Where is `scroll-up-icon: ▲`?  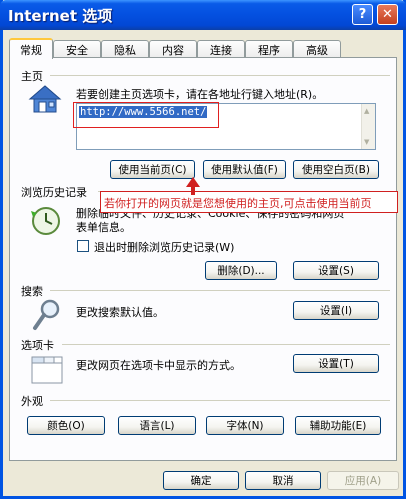 scroll-up-icon: ▲ is located at coordinates (366, 111).